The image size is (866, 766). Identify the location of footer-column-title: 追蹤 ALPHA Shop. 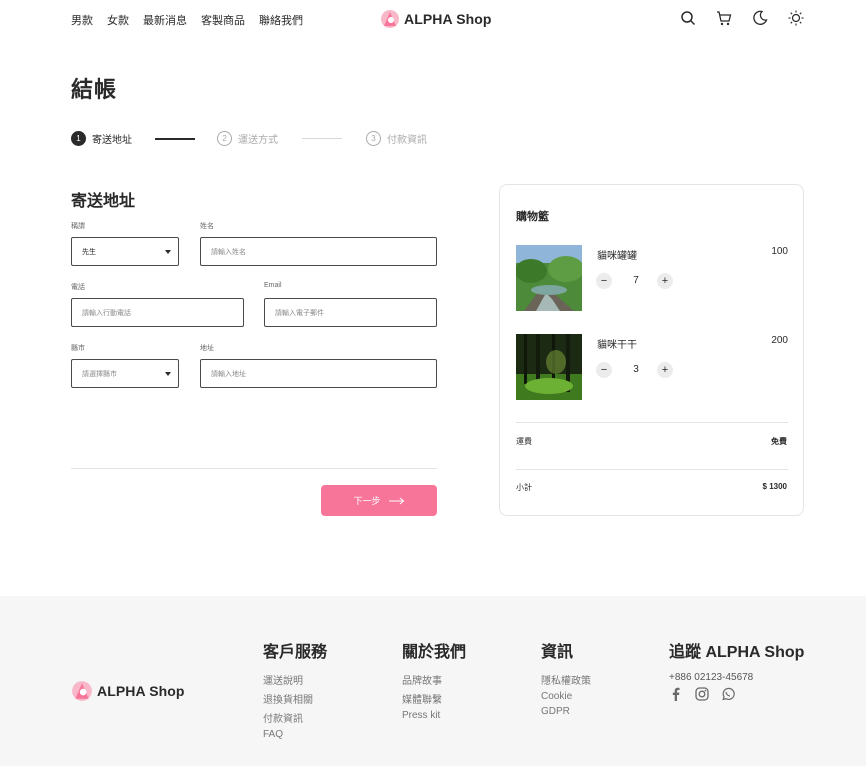
(737, 652).